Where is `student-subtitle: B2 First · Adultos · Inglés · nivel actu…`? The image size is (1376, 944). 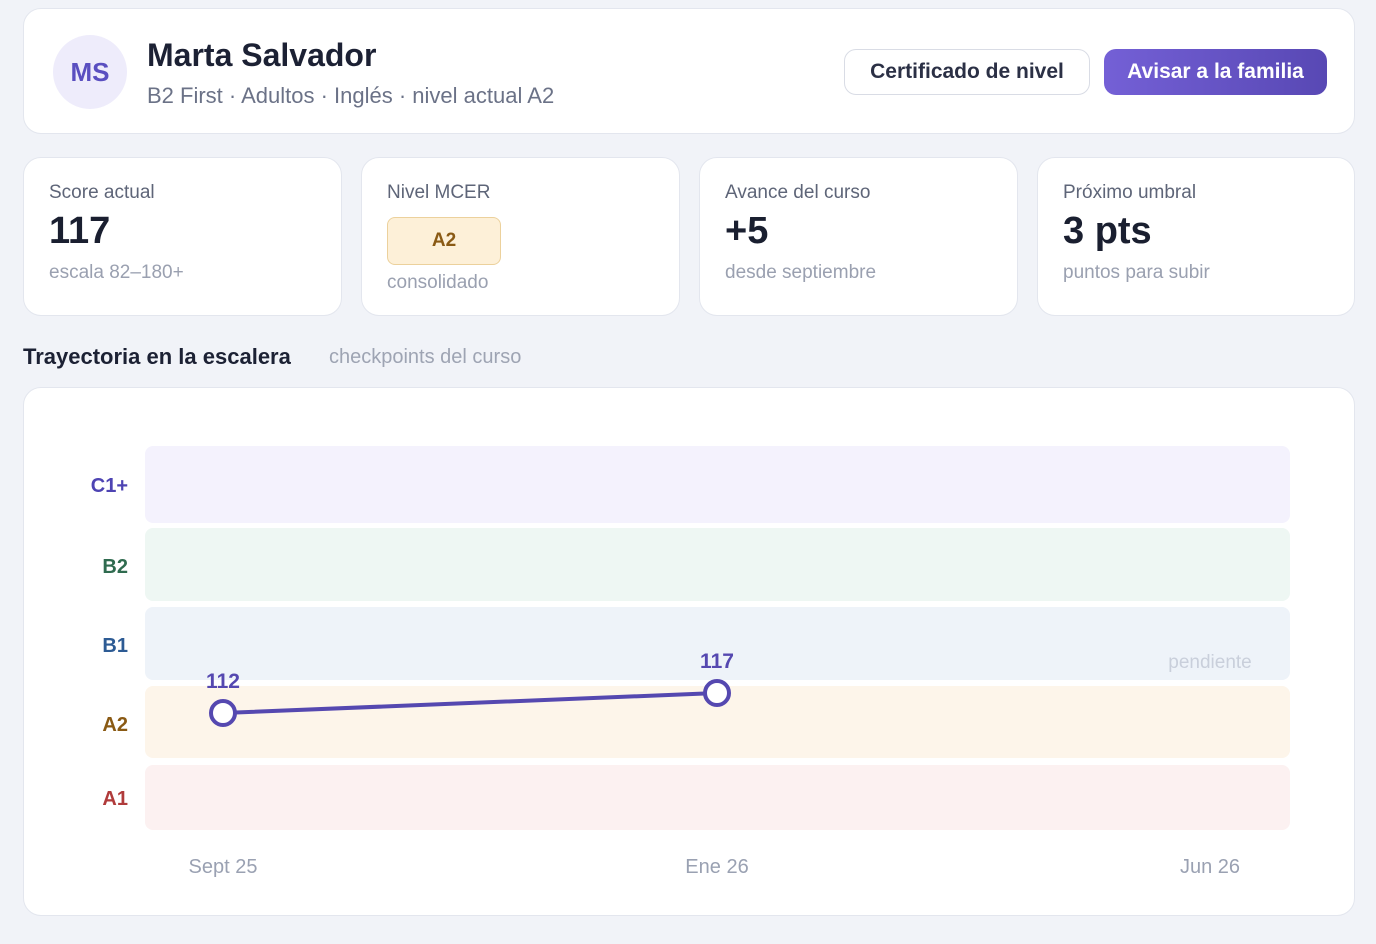 student-subtitle: B2 First · Adultos · Inglés · nivel actu… is located at coordinates (351, 95).